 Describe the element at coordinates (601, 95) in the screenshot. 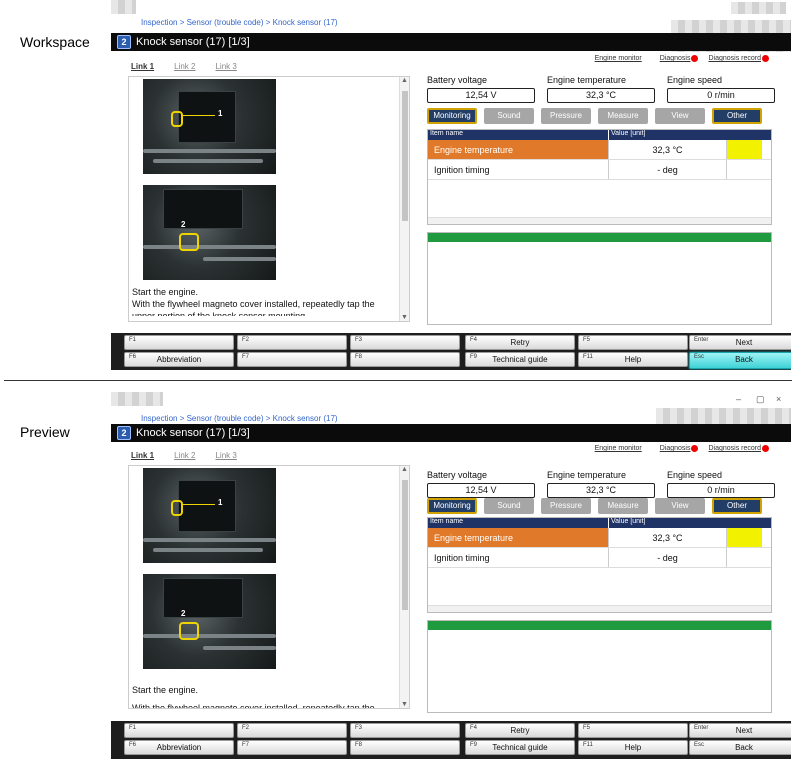

I see `param-value: 32,3 °C` at that location.